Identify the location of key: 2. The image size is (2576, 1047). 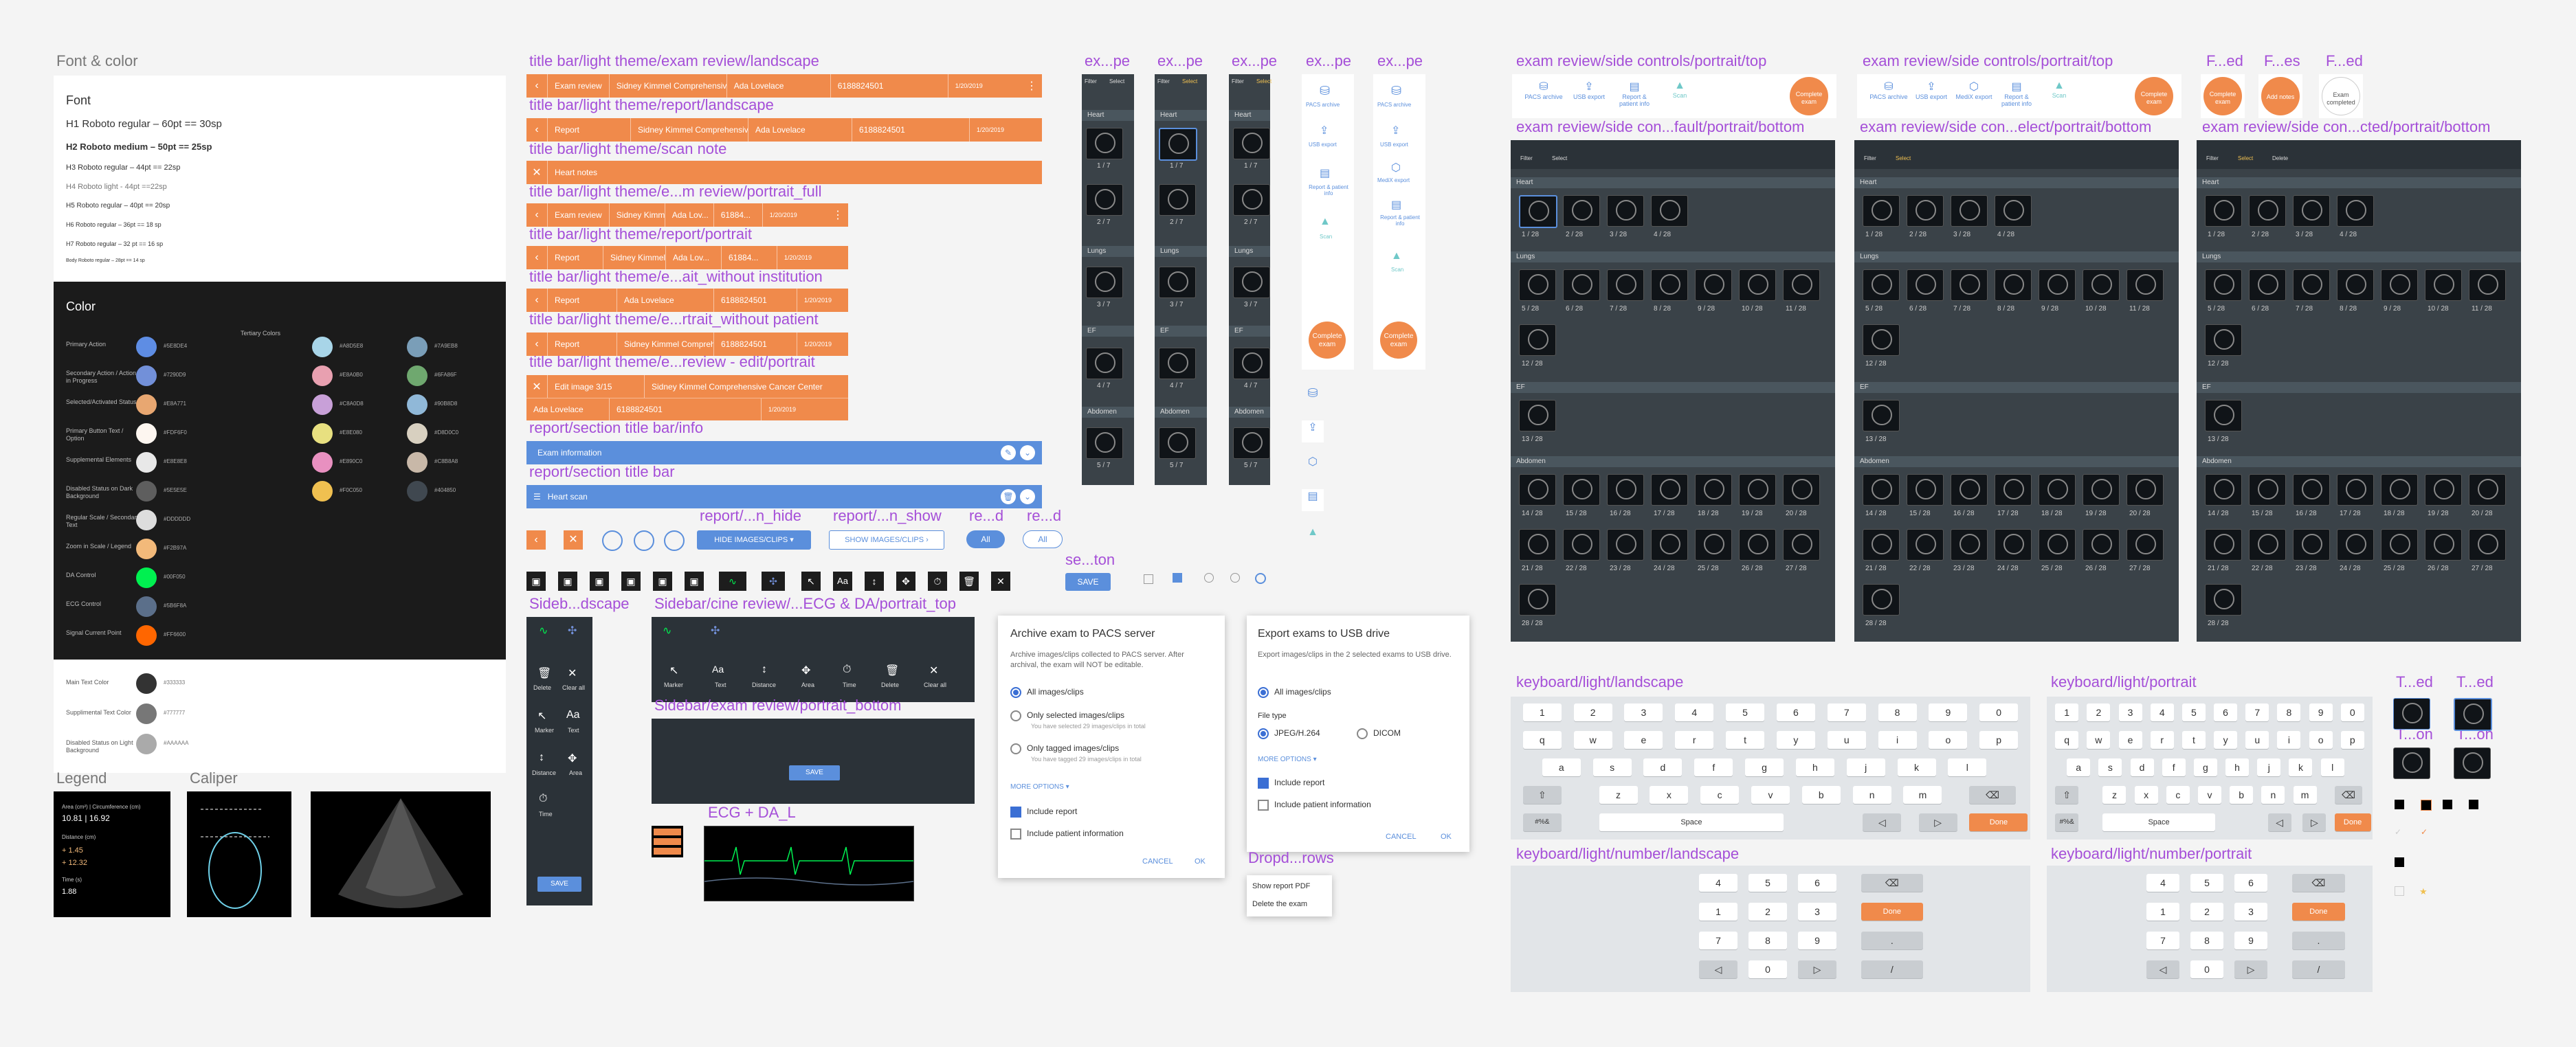
(2099, 712).